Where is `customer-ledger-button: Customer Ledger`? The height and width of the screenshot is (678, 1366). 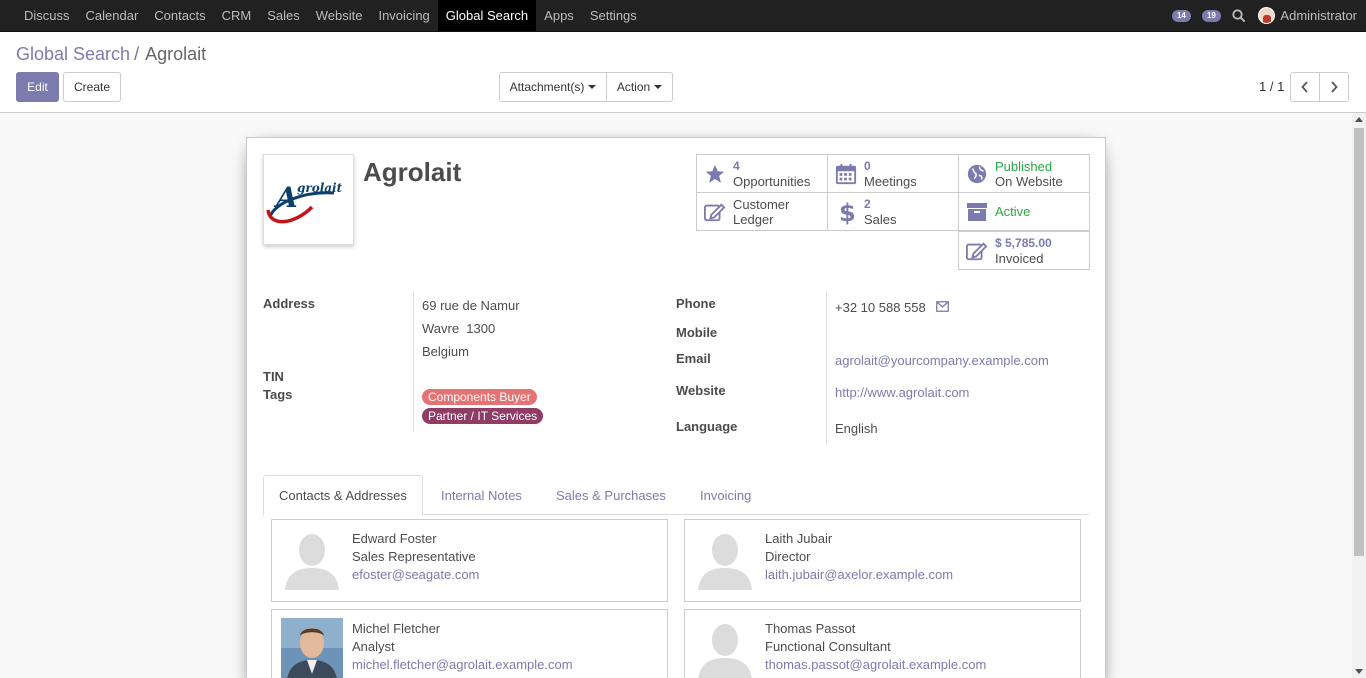
customer-ledger-button: Customer Ledger is located at coordinates (762, 211).